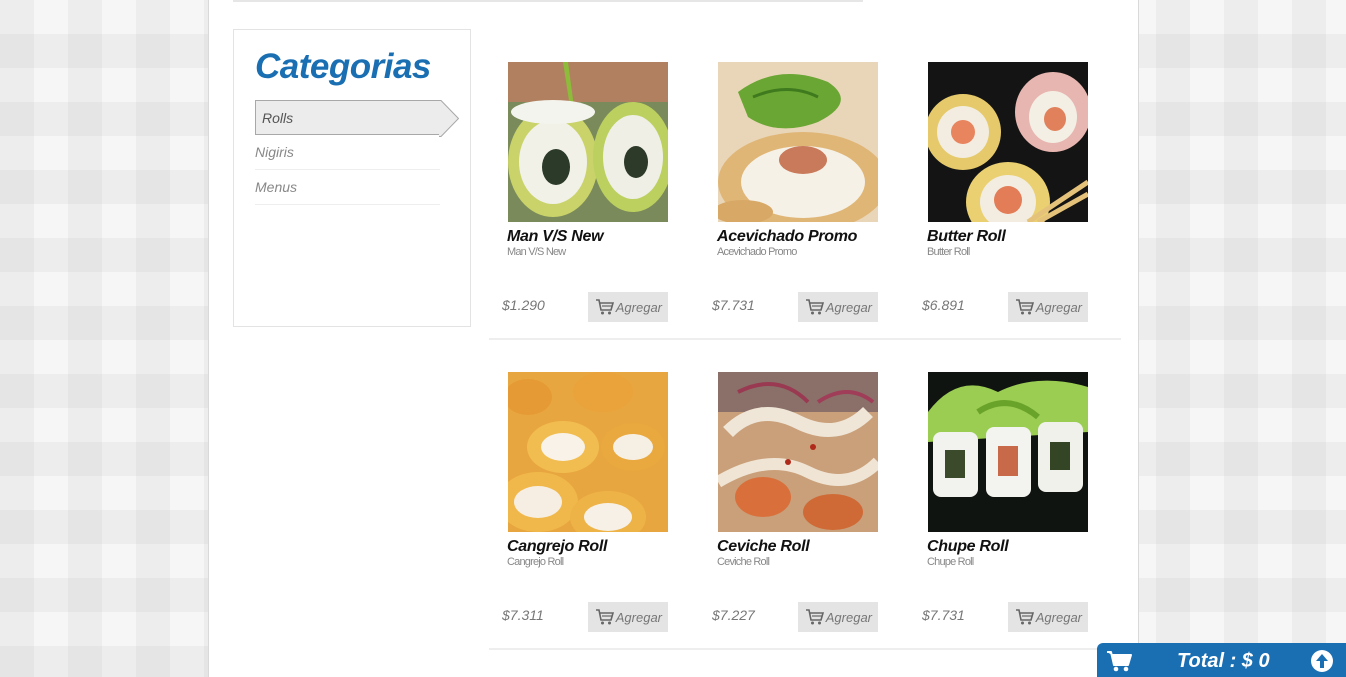 Image resolution: width=1346 pixels, height=677 pixels. What do you see at coordinates (950, 562) in the screenshot?
I see `product-subtitle: Chupe Roll` at bounding box center [950, 562].